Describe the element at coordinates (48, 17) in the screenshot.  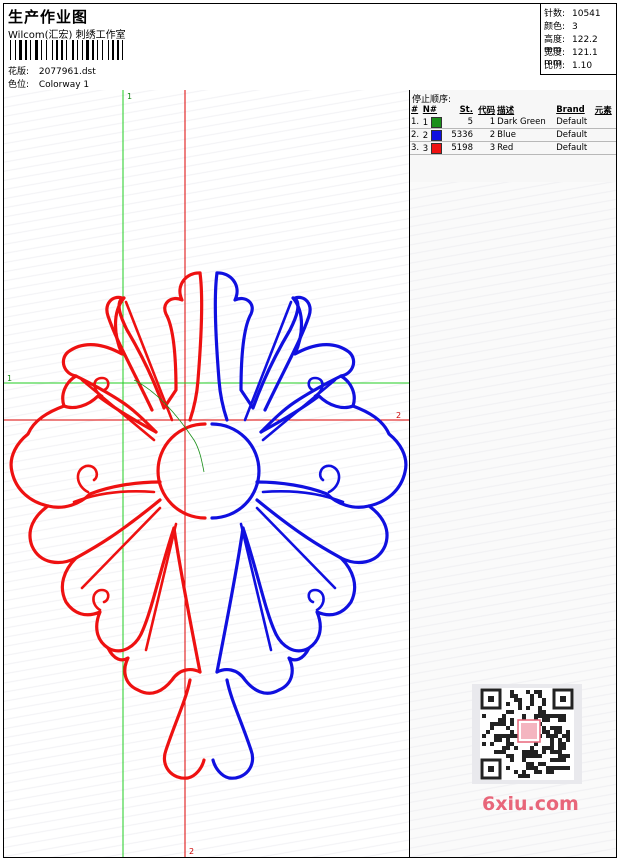
I see `sheet-title: 生产作业图` at that location.